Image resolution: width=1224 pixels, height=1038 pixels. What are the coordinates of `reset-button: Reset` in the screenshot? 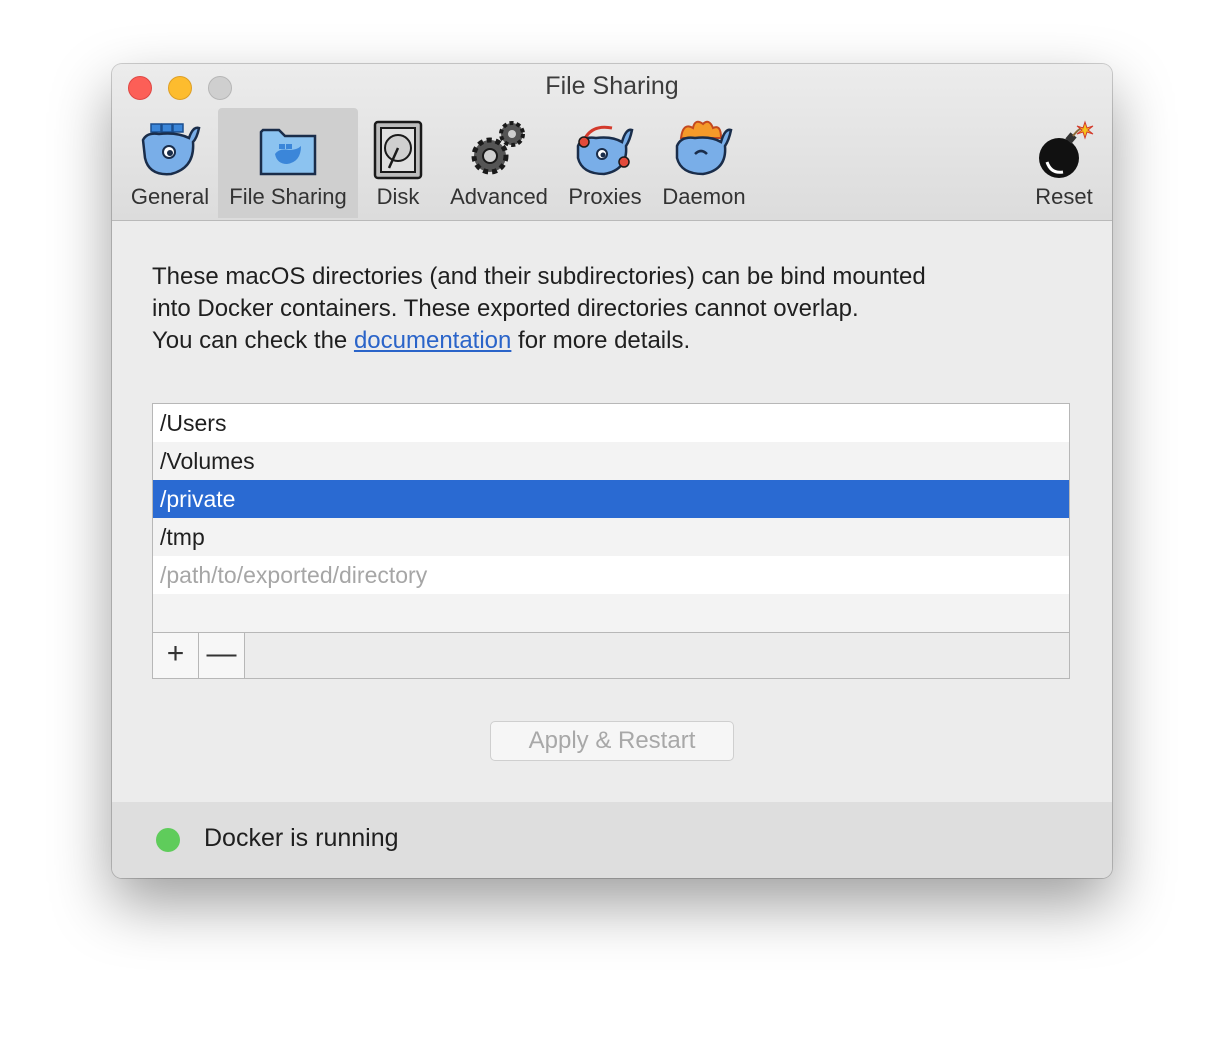 It's located at (1064, 163).